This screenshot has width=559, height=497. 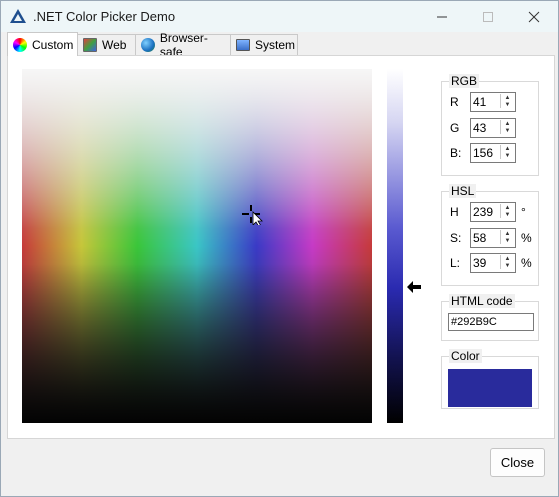 What do you see at coordinates (415, 287) in the screenshot?
I see `luminance-arrow-icon` at bounding box center [415, 287].